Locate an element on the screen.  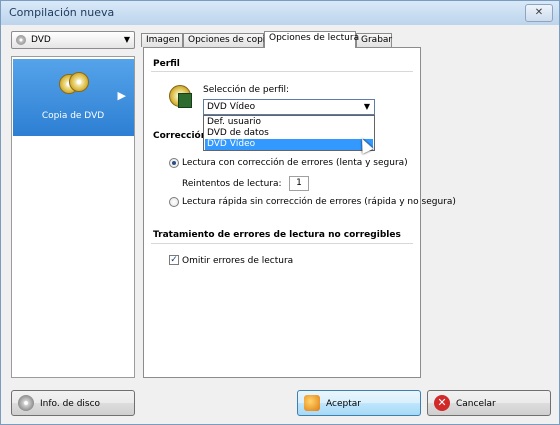
profile-select: DVD Vídeo ▼ is located at coordinates (289, 107).